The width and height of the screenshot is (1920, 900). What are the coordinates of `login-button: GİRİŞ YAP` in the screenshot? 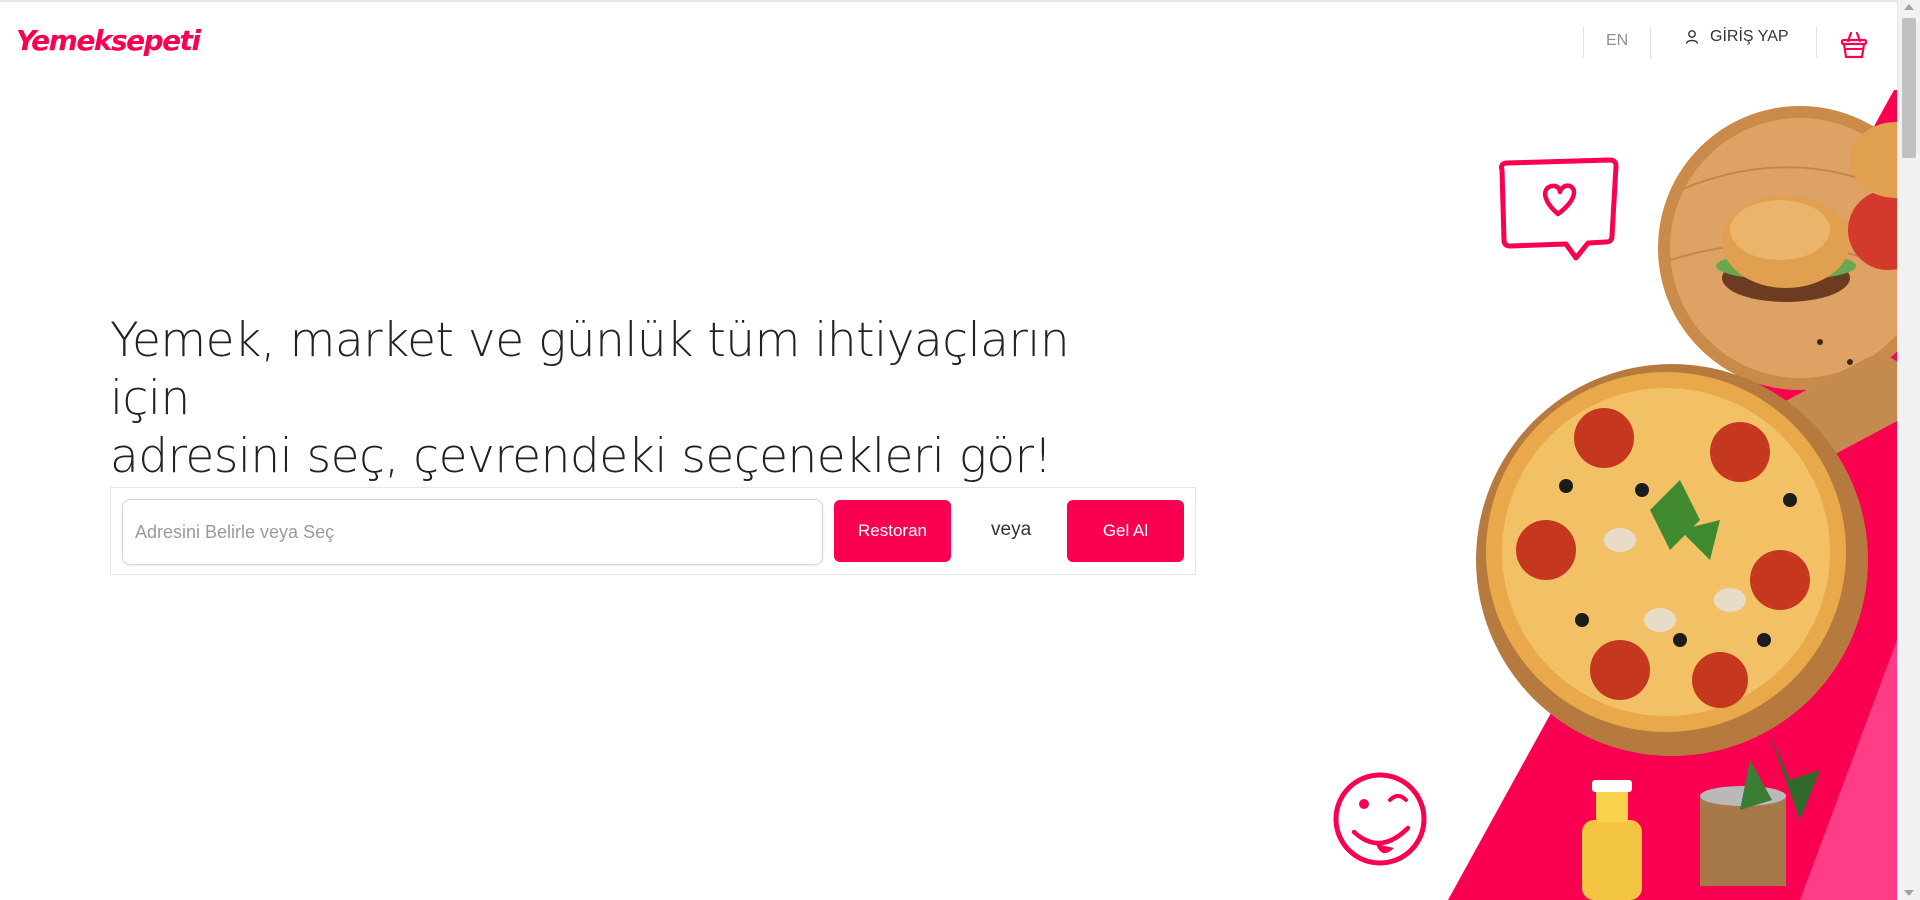 It's located at (1736, 37).